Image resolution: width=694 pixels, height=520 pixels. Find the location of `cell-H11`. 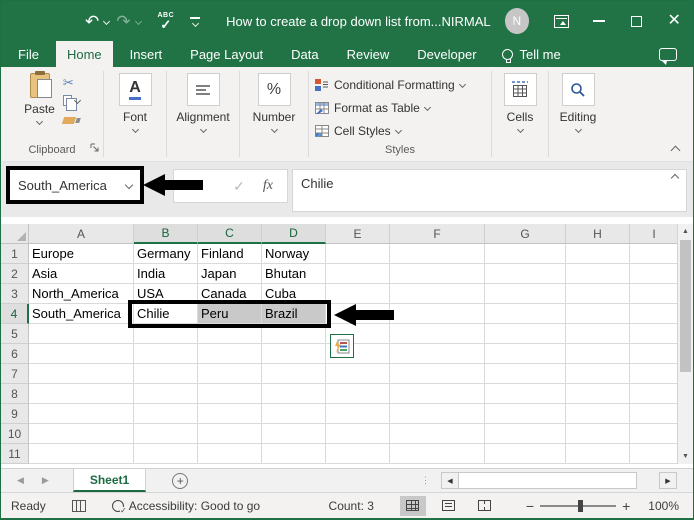

cell-H11 is located at coordinates (598, 454).